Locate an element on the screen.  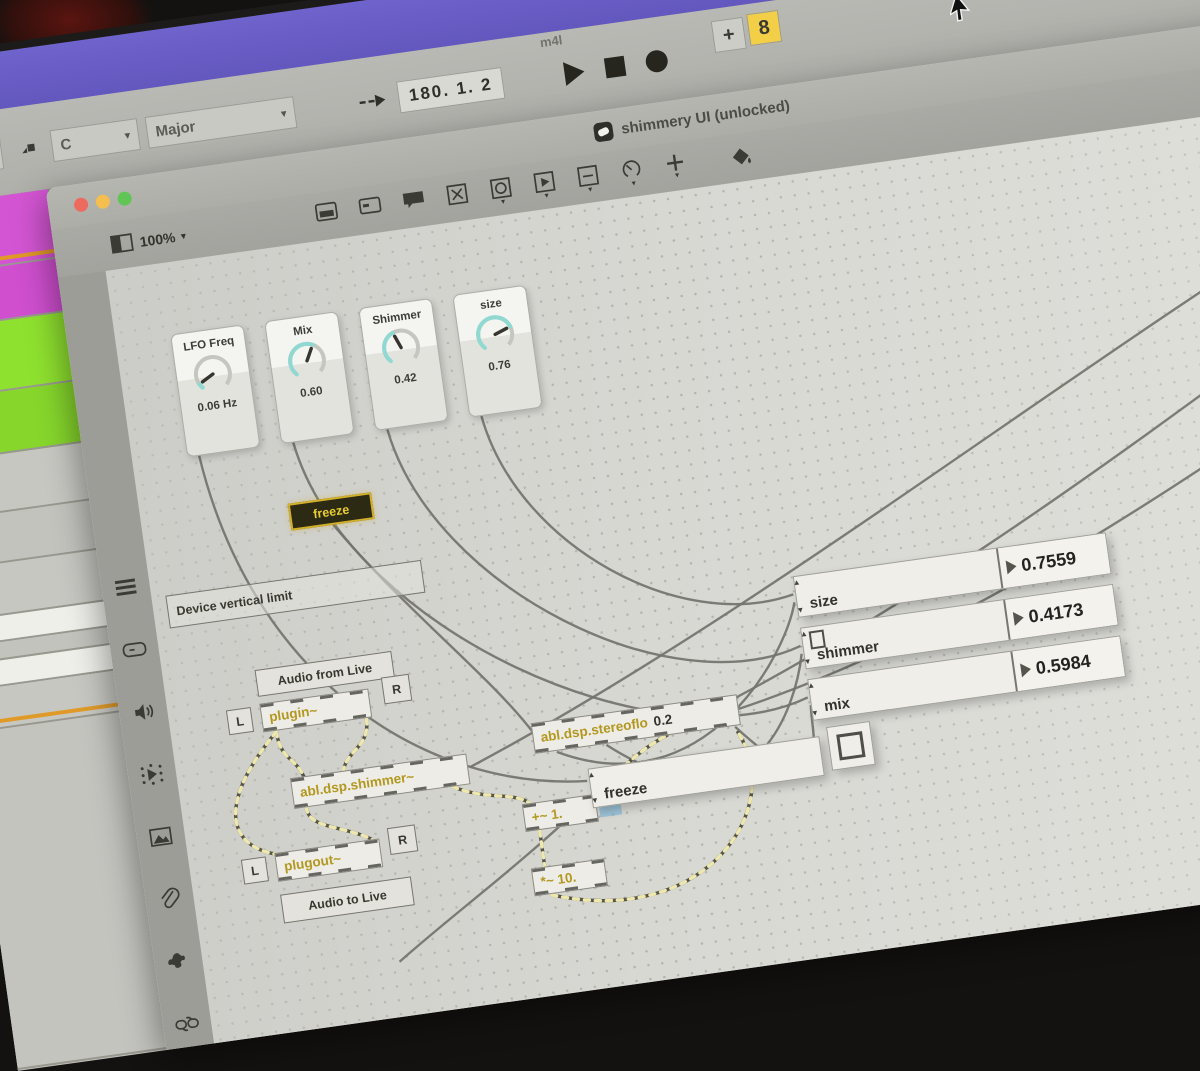
stereo-object-arg: 0.2 is located at coordinates (663, 720).